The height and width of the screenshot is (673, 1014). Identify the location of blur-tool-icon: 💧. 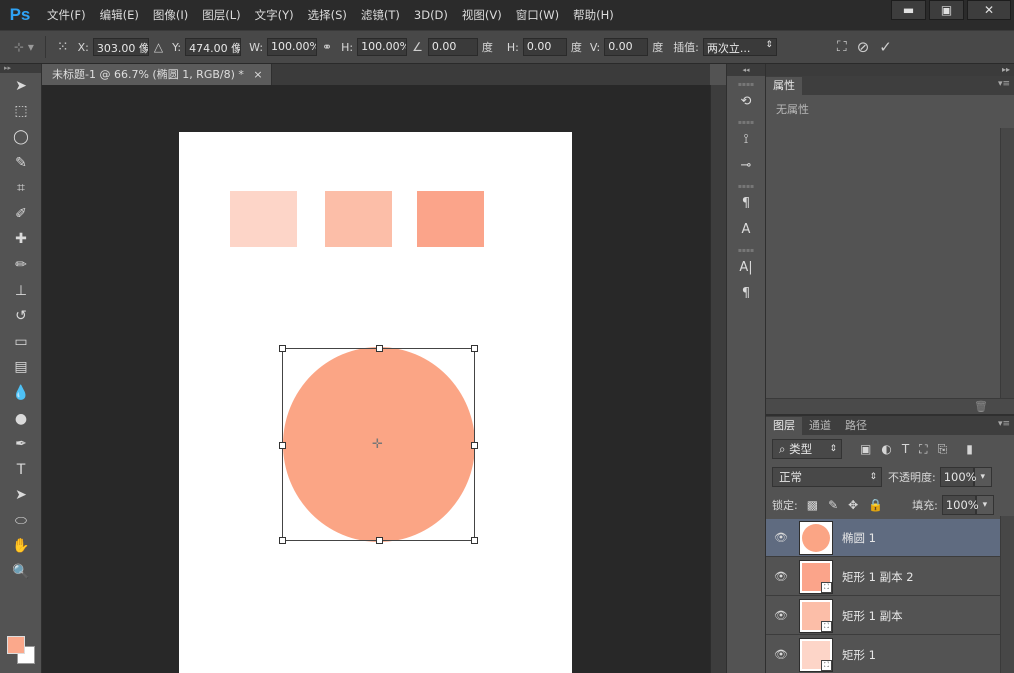
(21, 393).